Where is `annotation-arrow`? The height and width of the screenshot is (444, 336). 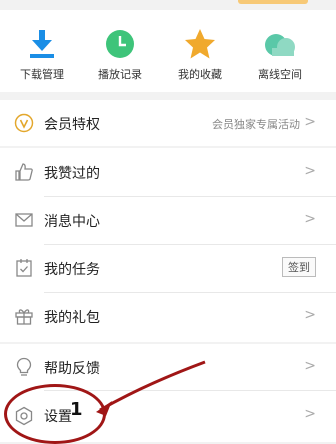 annotation-arrow is located at coordinates (151, 388).